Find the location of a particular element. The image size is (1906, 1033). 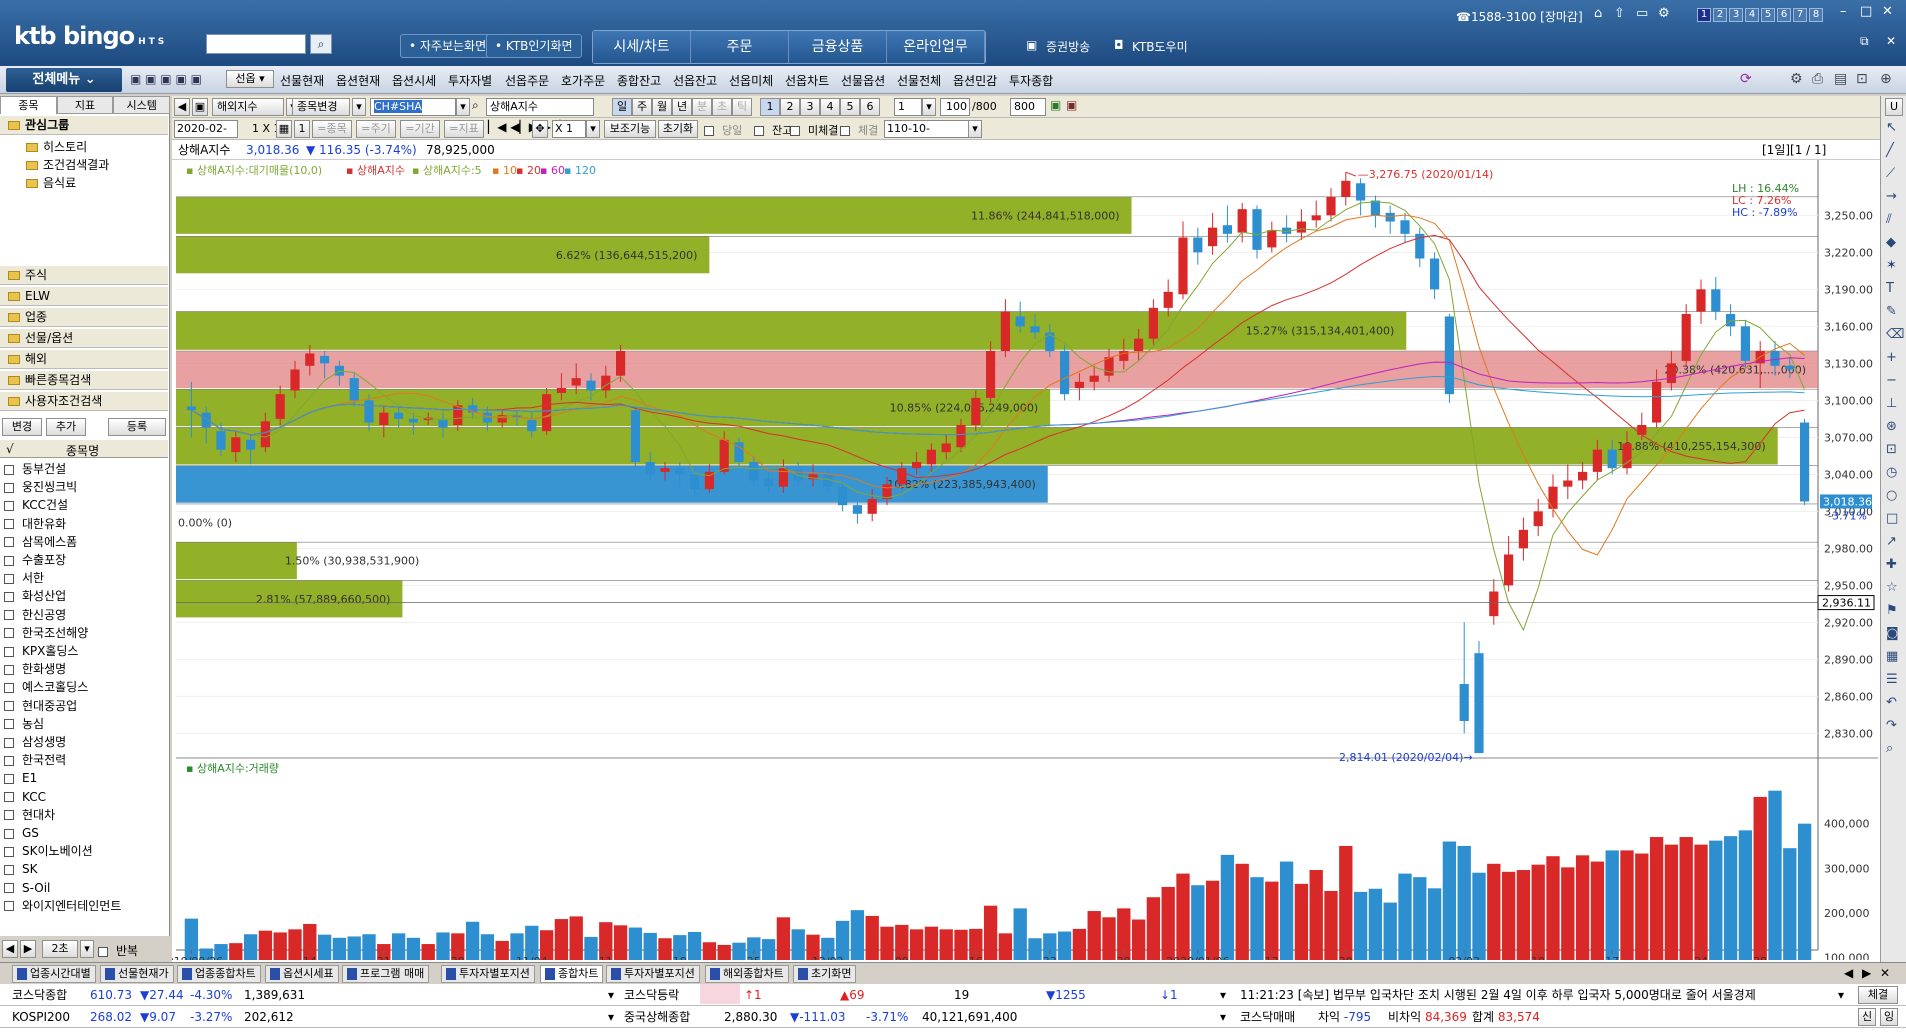

screen-2-button: 2 is located at coordinates (1720, 15).